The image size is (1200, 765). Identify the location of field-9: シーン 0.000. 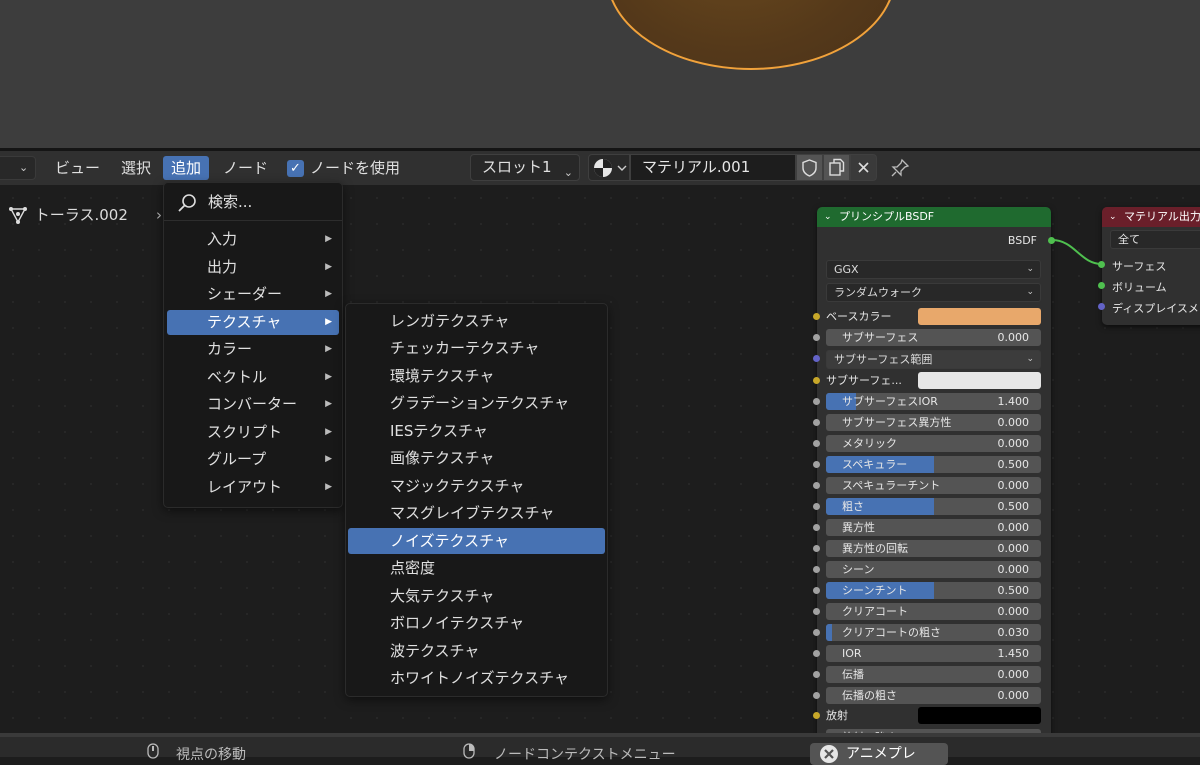
(933, 569).